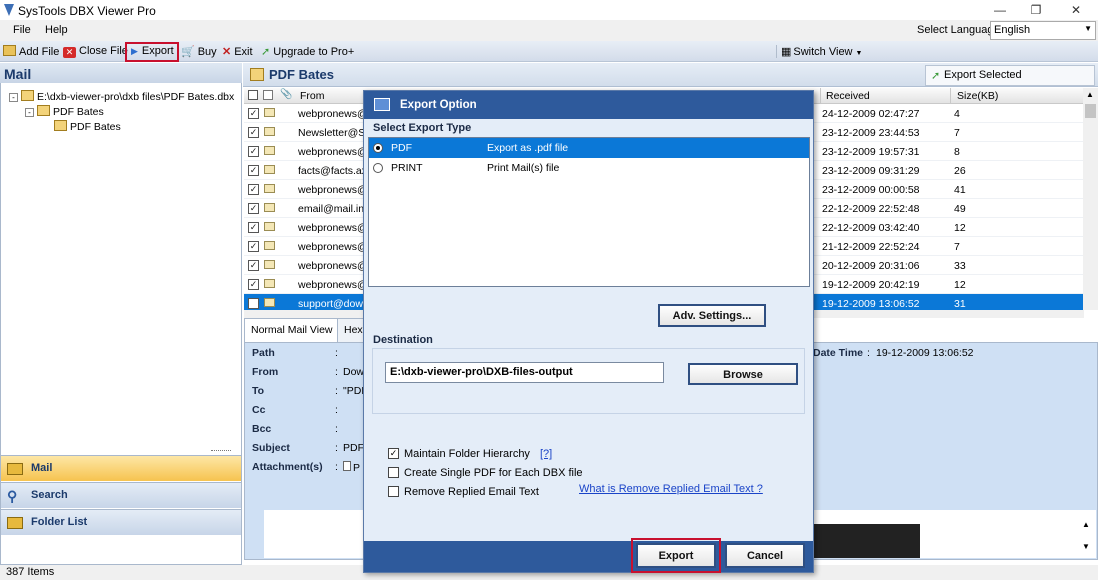 This screenshot has height=580, width=1098. What do you see at coordinates (95, 51) in the screenshot?
I see `close-file-button: ✕ Close File` at bounding box center [95, 51].